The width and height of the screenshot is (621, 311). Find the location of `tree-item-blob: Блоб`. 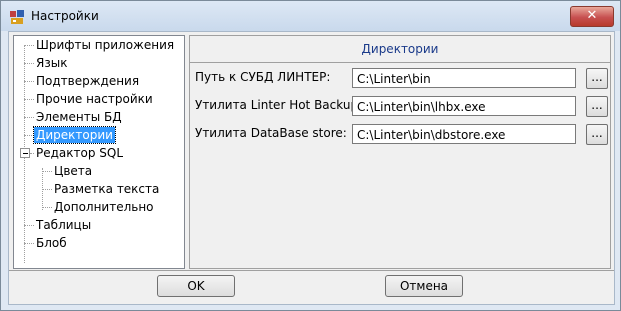

tree-item-blob: Блоб is located at coordinates (51, 243).